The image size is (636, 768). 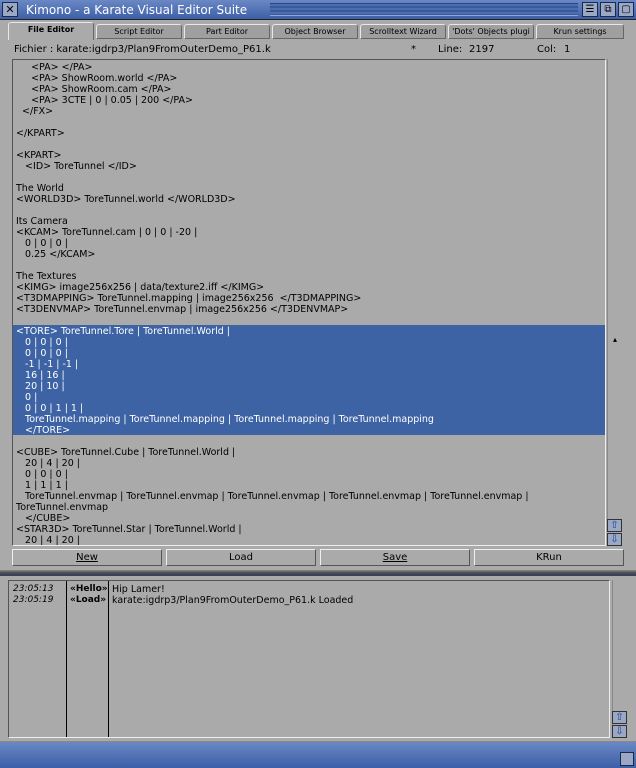 I want to click on code-line: The World, so click(x=40, y=188).